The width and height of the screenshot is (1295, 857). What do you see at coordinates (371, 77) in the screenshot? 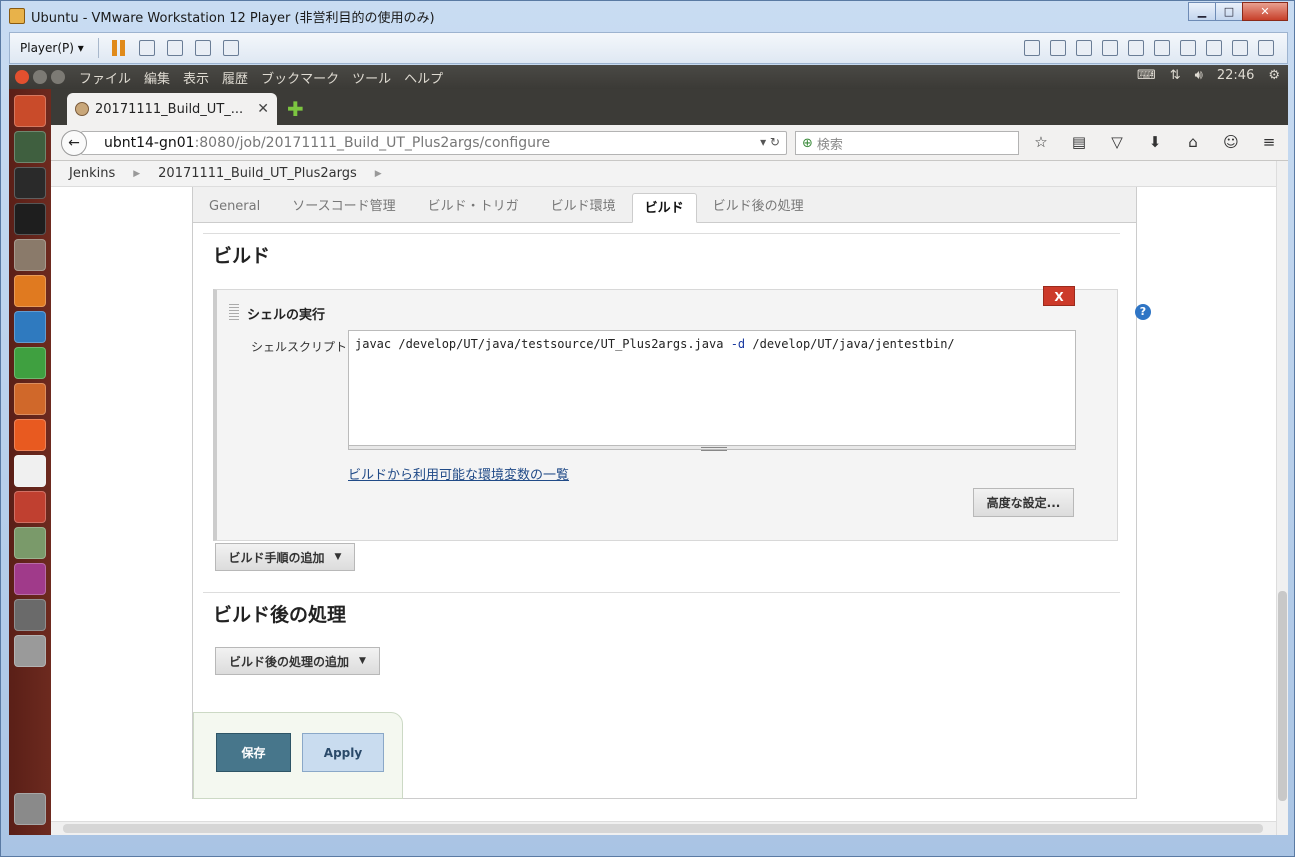
I see `menu-tools: ツール` at bounding box center [371, 77].